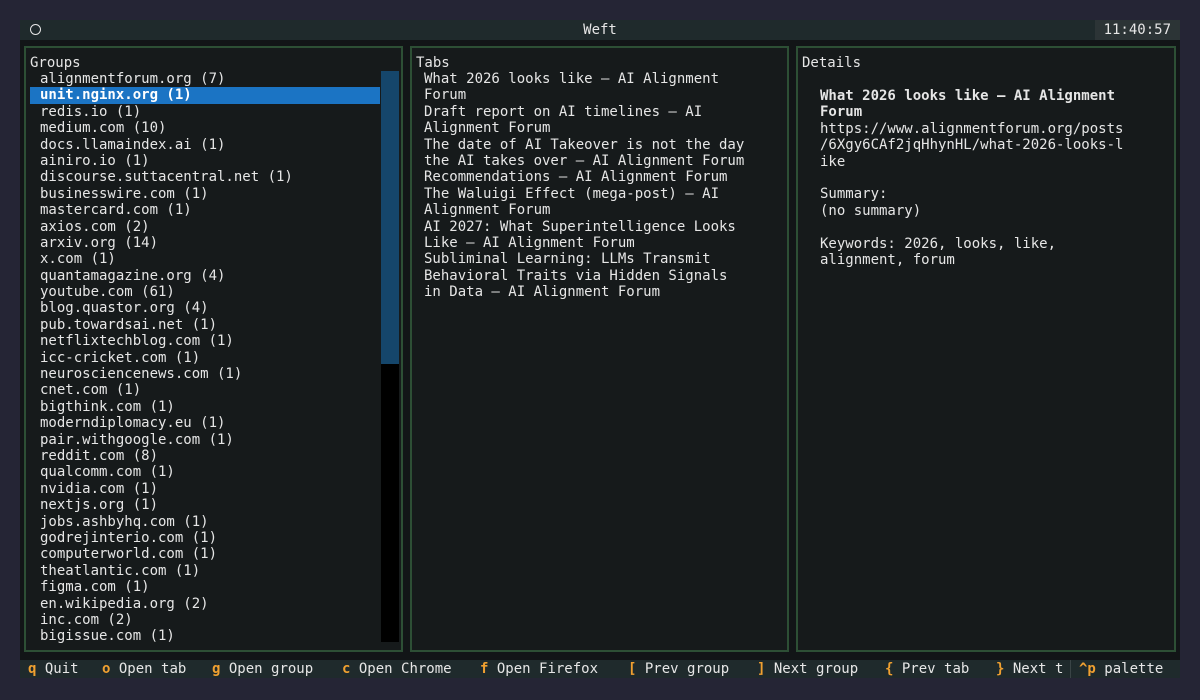 This screenshot has width=1200, height=700. What do you see at coordinates (405, 669) in the screenshot?
I see `shortcut-label: Open Chrome` at bounding box center [405, 669].